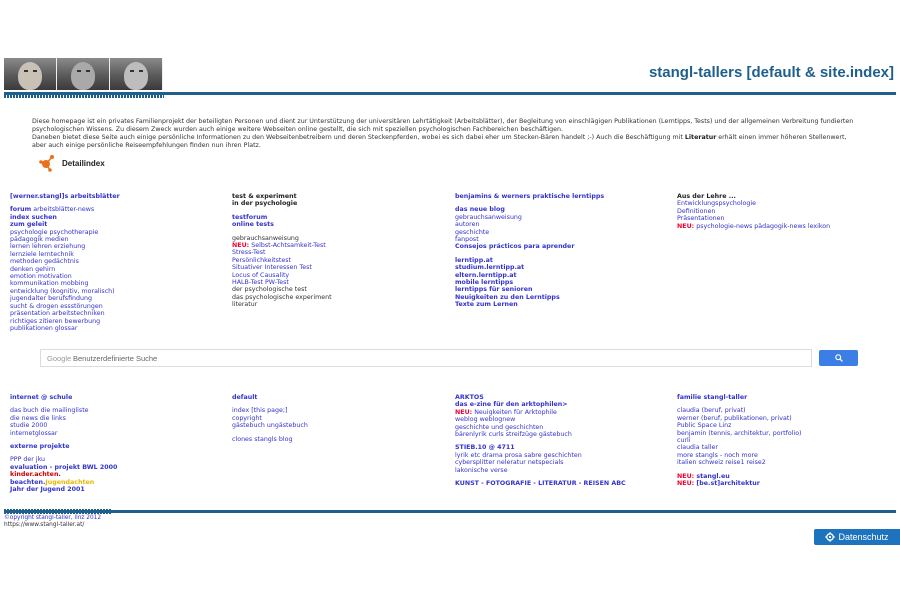 This screenshot has height=600, width=900. I want to click on list-item: präsentation arbeitstechniken, so click(115, 313).